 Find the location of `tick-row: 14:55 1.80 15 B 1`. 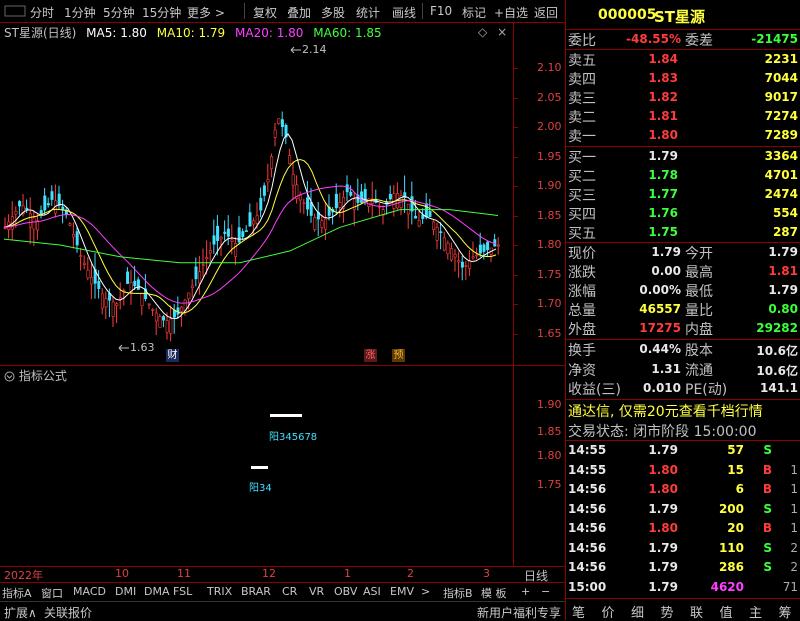

tick-row: 14:55 1.80 15 B 1 is located at coordinates (683, 470).